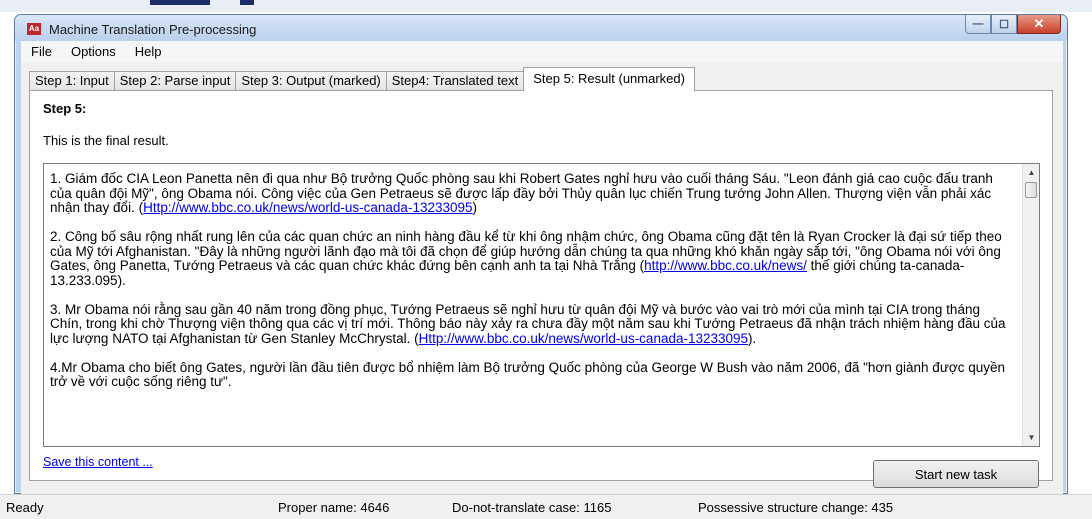 The height and width of the screenshot is (519, 1092). I want to click on start-new-task-button: Start new task, so click(956, 474).